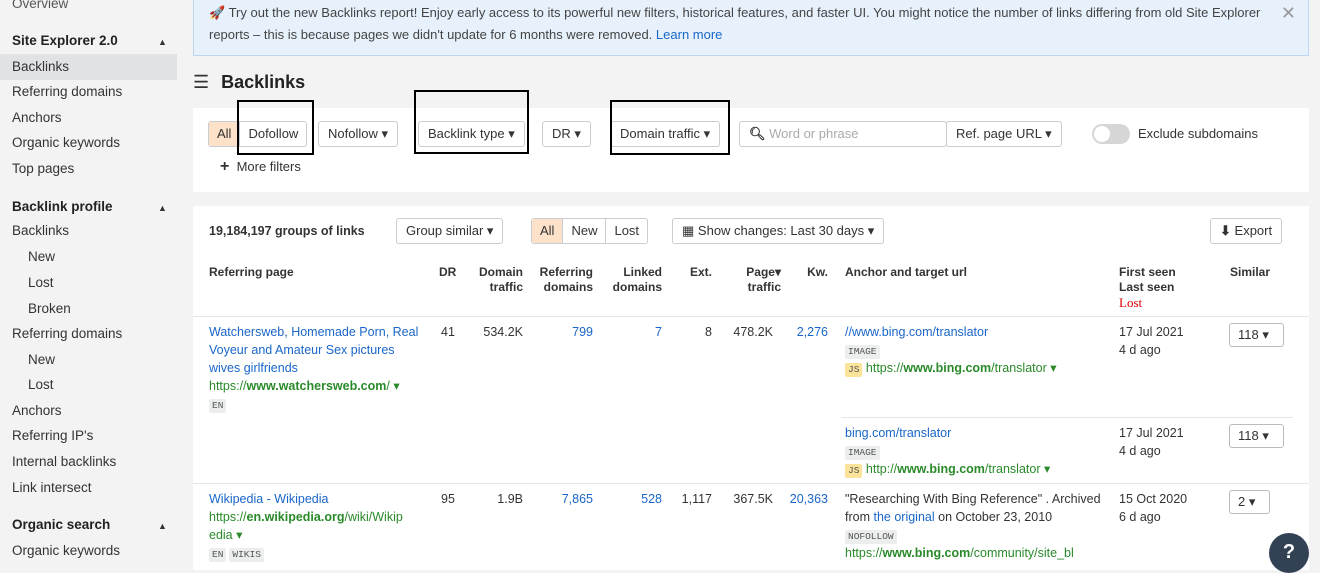 The width and height of the screenshot is (1320, 573). What do you see at coordinates (65, 40) in the screenshot?
I see `sidebar-section-site-explorer: Site Explorer 2.0` at bounding box center [65, 40].